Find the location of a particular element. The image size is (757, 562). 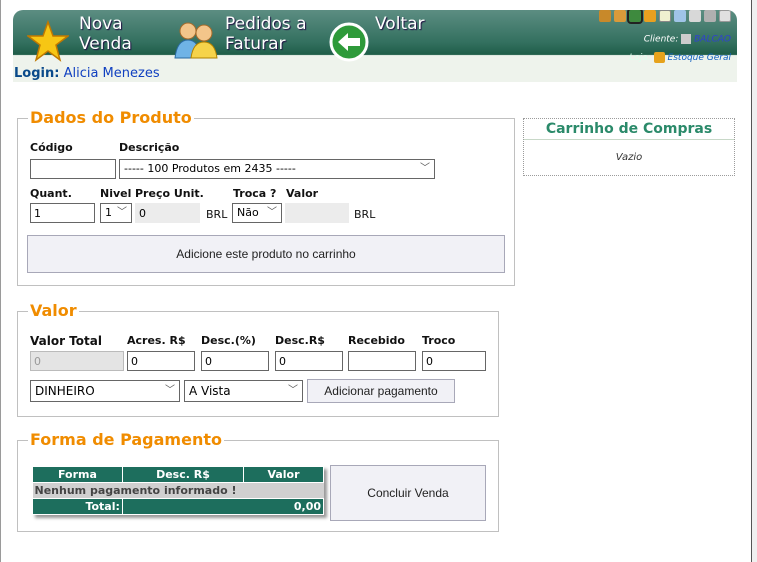

cliente-value: BALCAO is located at coordinates (712, 40).